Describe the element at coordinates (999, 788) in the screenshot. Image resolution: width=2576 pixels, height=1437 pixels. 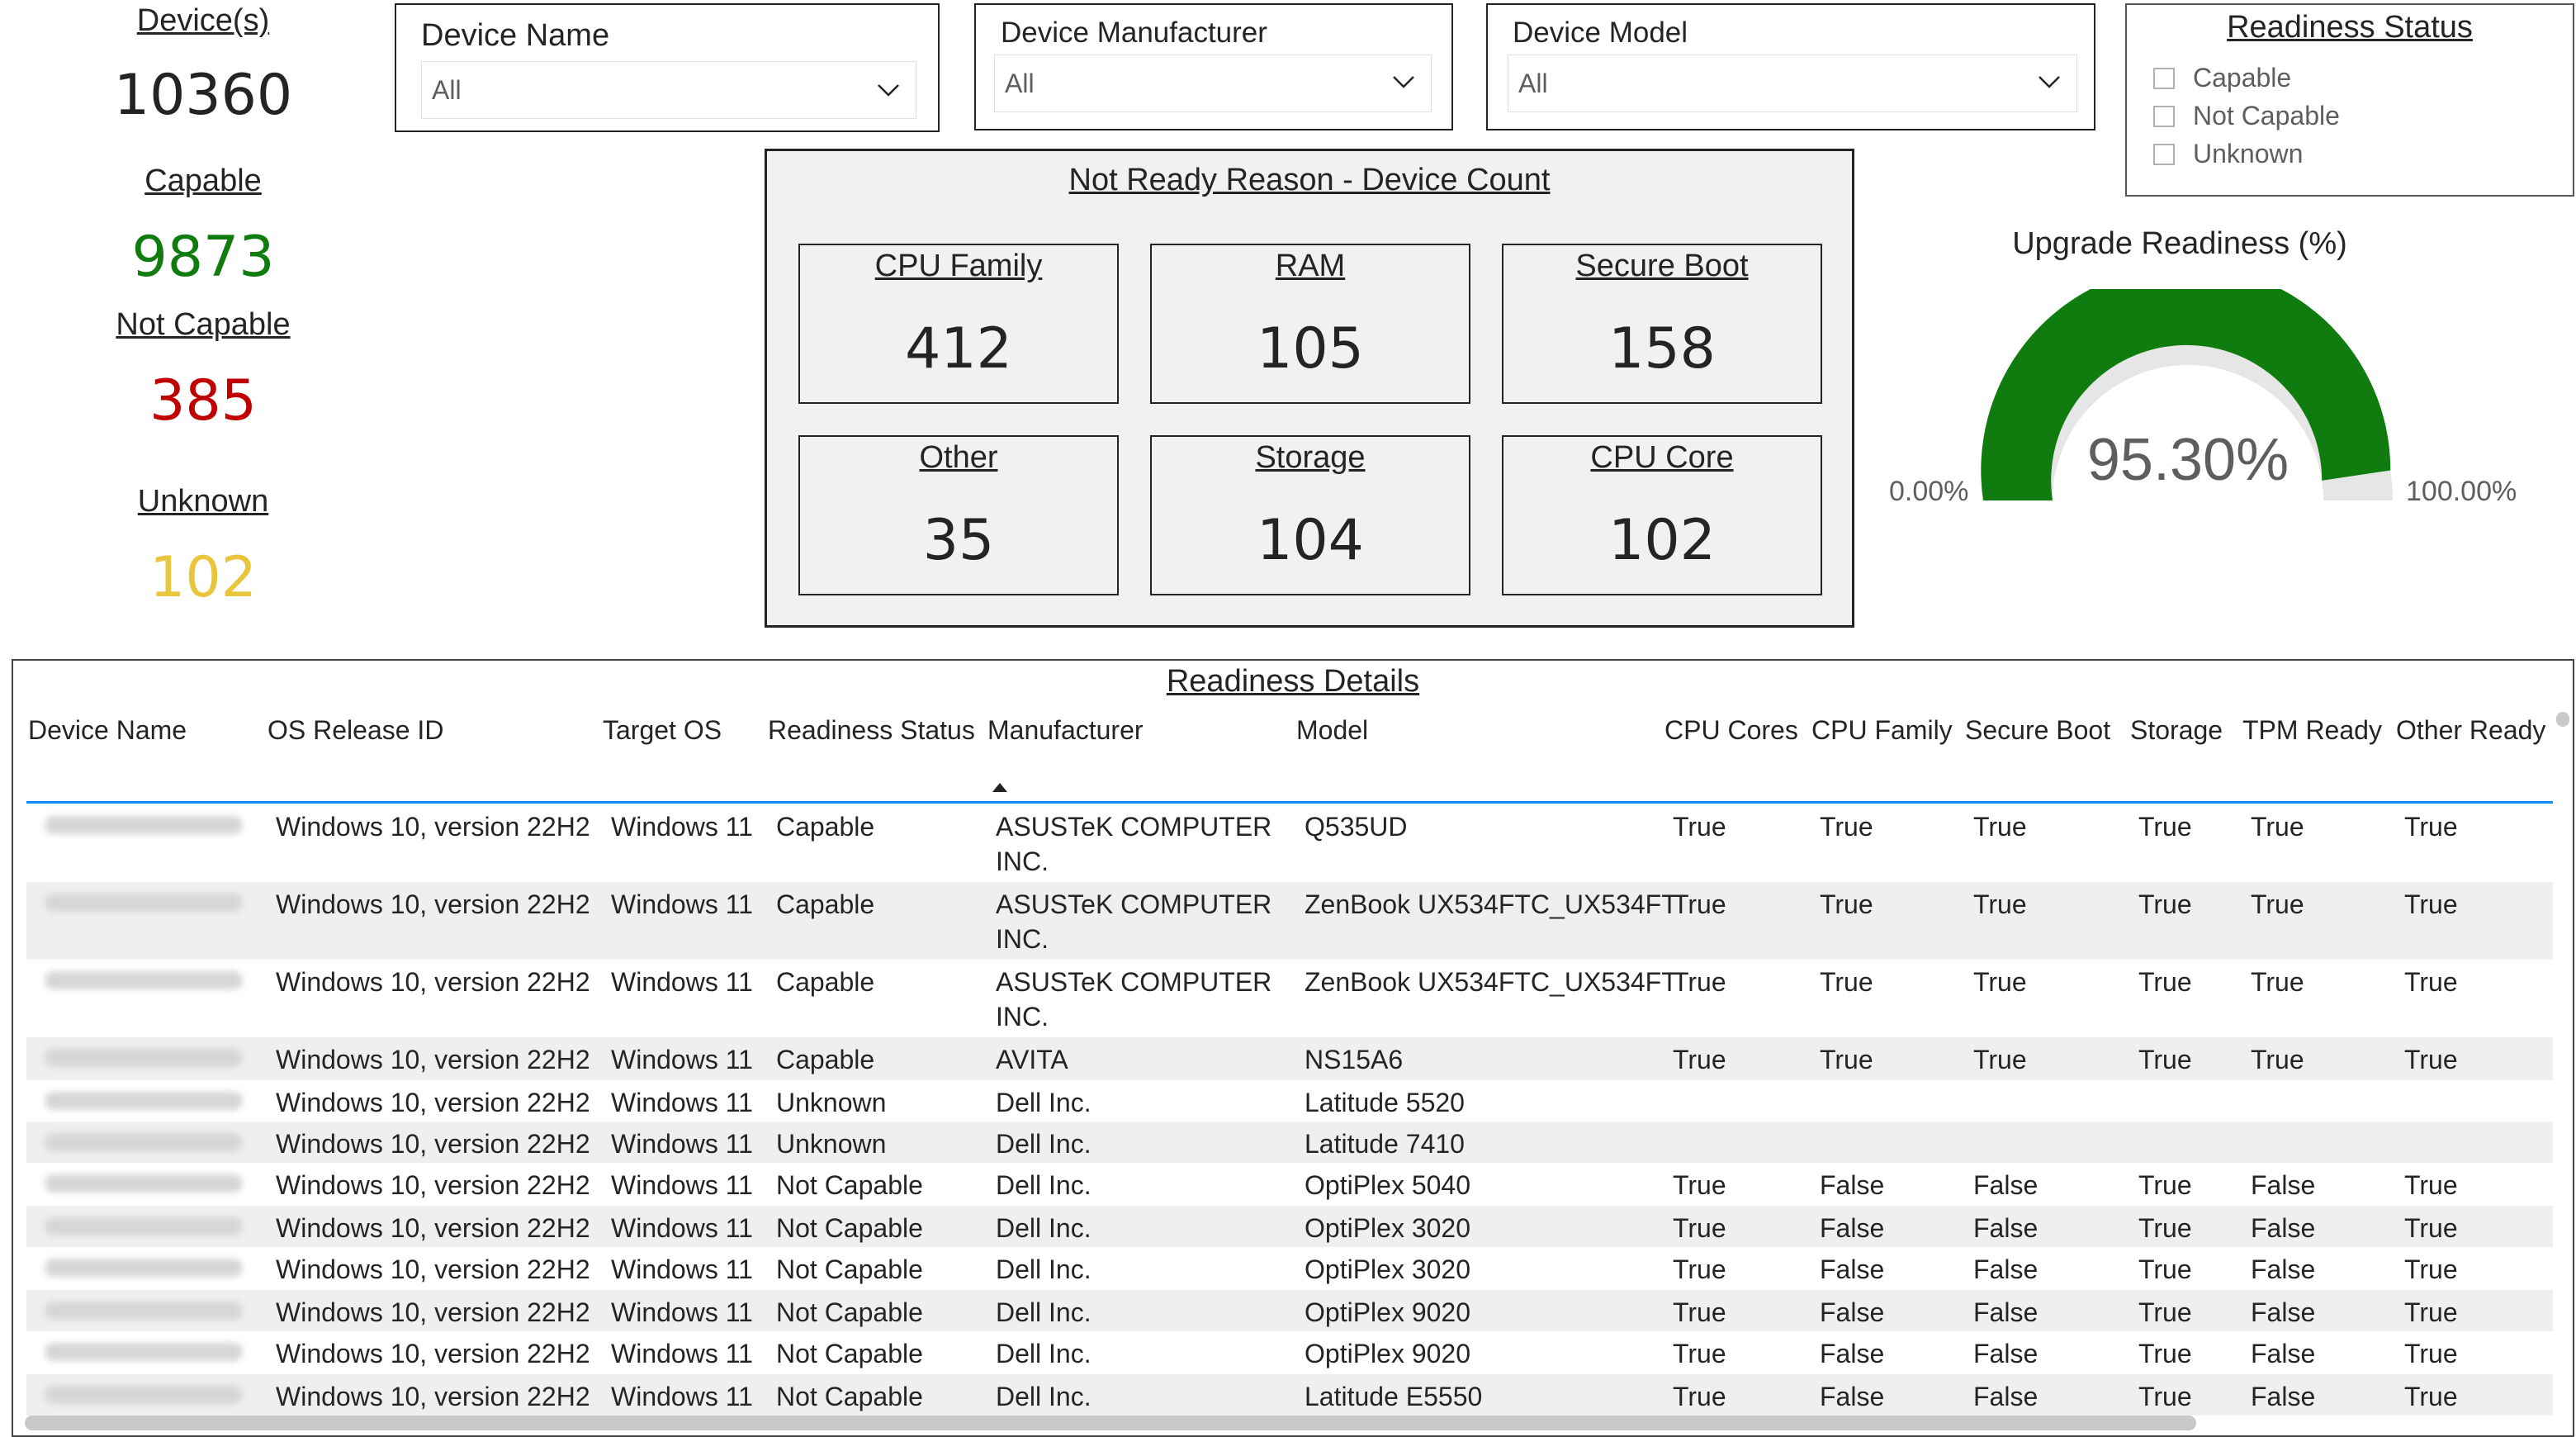
I see `sort-ascending-icon` at that location.